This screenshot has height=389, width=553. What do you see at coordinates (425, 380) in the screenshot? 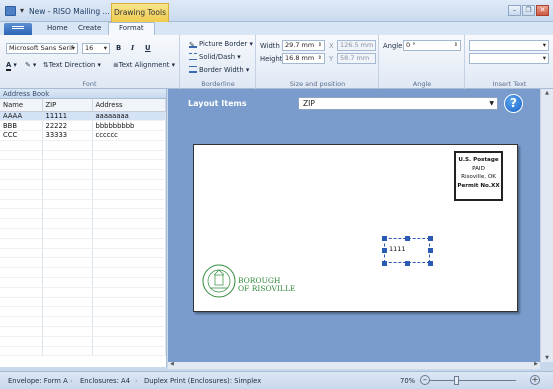
I see `zoom-out-icon: –` at bounding box center [425, 380].